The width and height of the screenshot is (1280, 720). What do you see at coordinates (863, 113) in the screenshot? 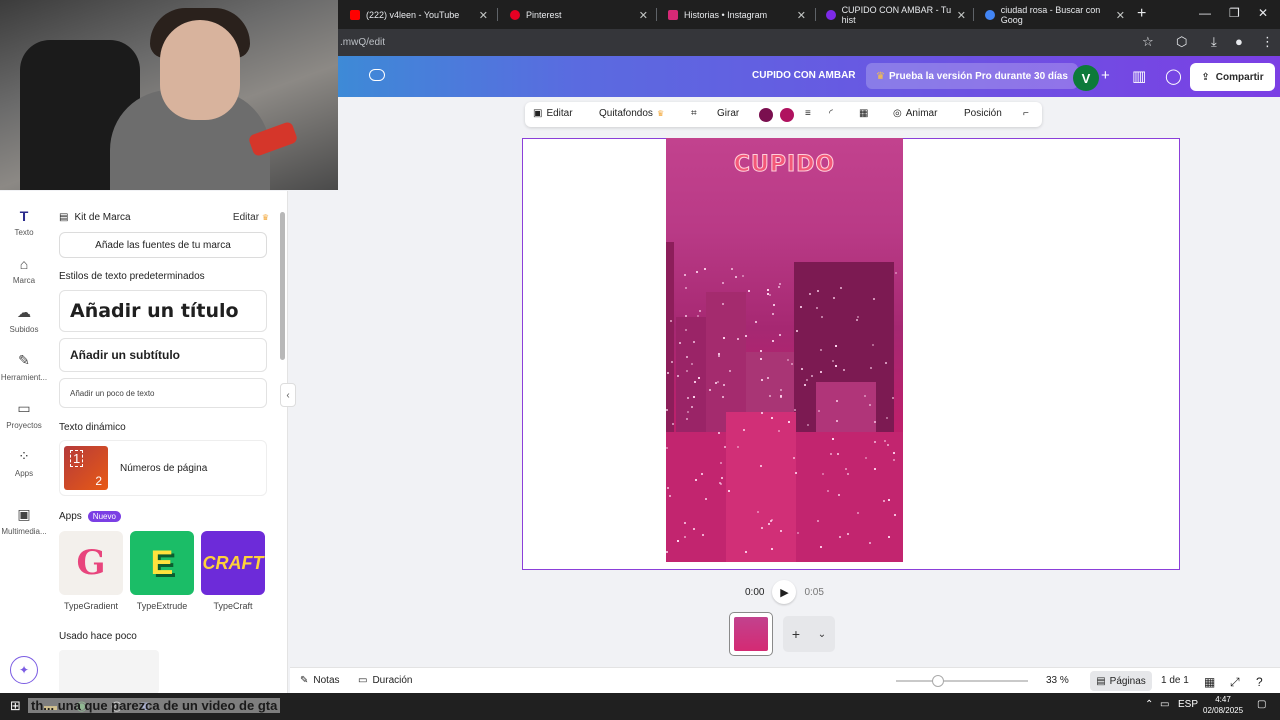
I see `transparency-button: ▦` at bounding box center [863, 113].